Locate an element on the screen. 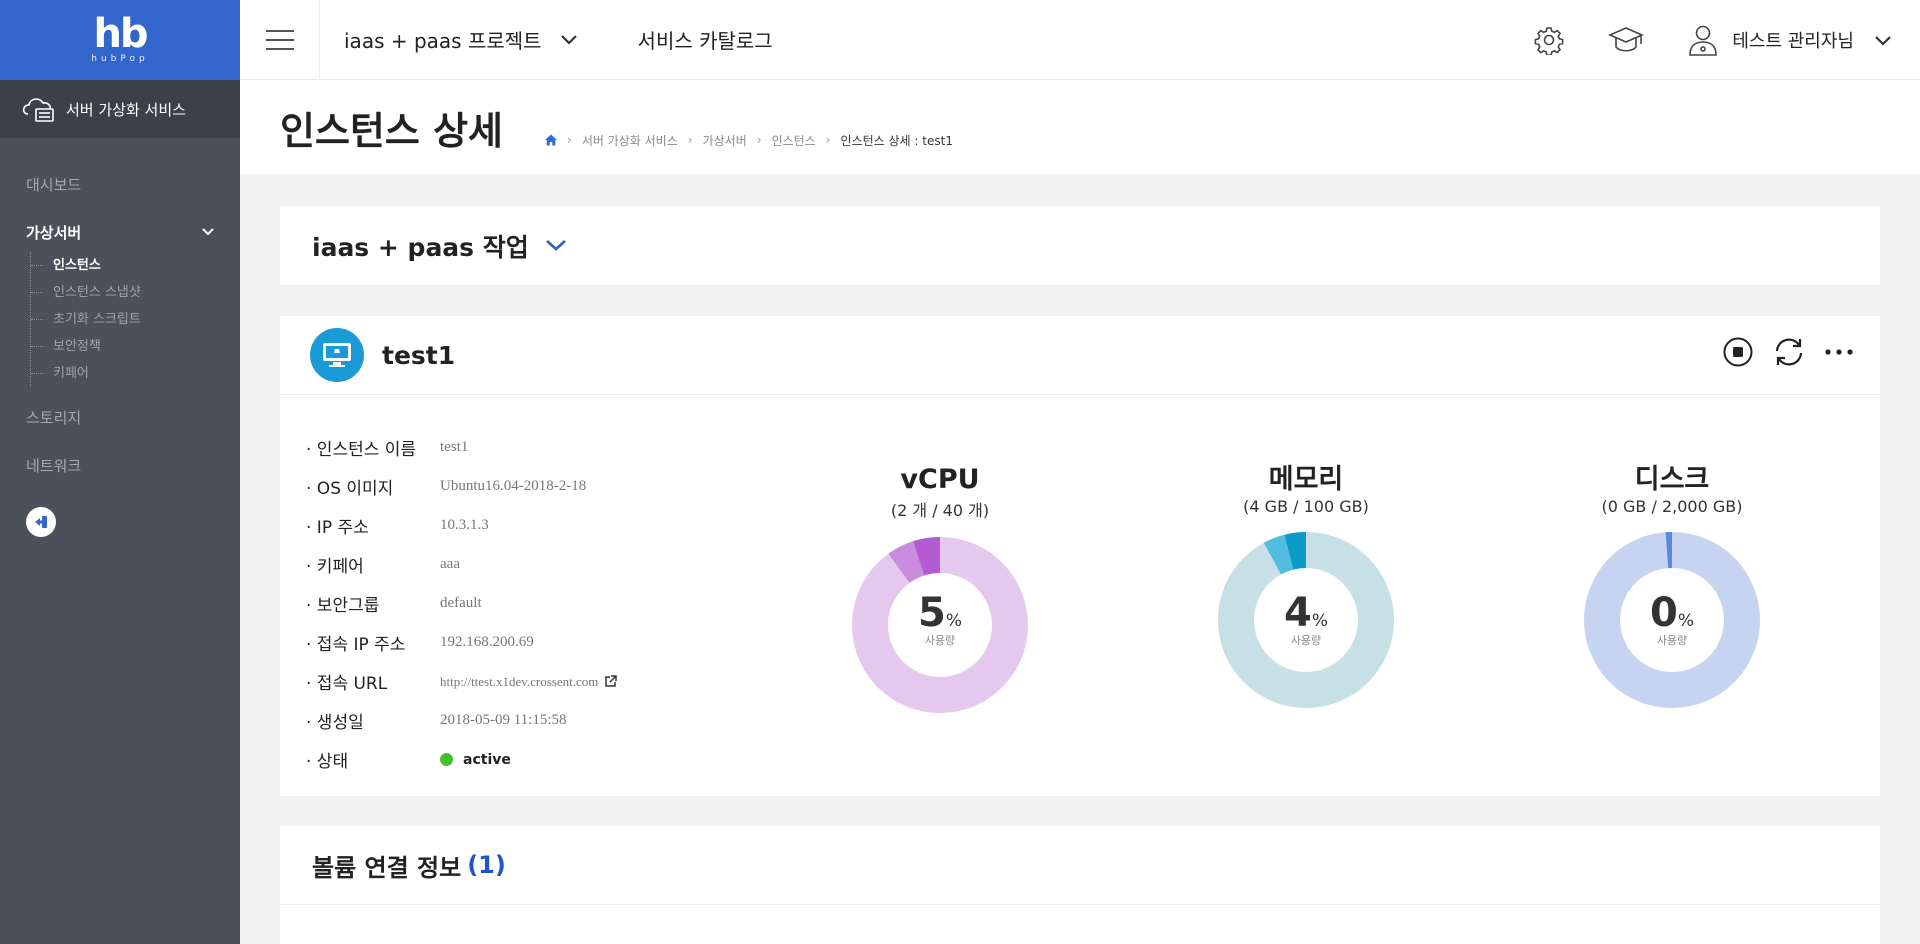  breadcrumb-item: 서버 가상화 서비스 is located at coordinates (630, 140).